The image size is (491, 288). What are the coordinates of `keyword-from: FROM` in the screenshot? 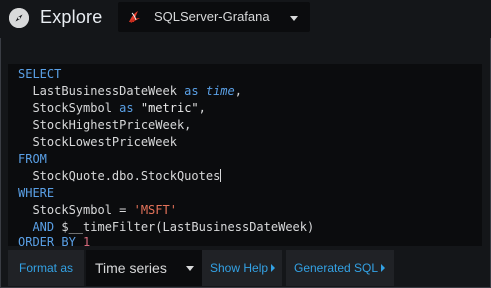 It's located at (32, 159).